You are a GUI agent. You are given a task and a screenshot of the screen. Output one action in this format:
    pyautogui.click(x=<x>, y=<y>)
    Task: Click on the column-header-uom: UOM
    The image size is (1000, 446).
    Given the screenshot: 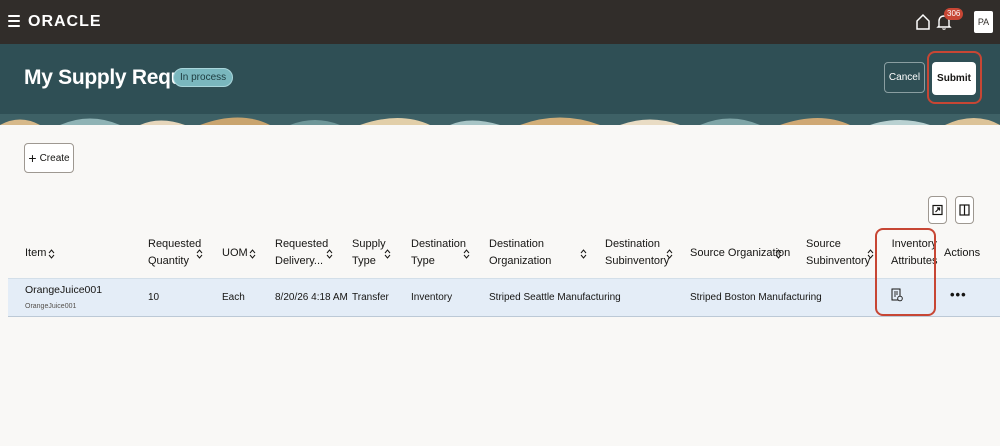 What is the action you would take?
    pyautogui.click(x=235, y=253)
    